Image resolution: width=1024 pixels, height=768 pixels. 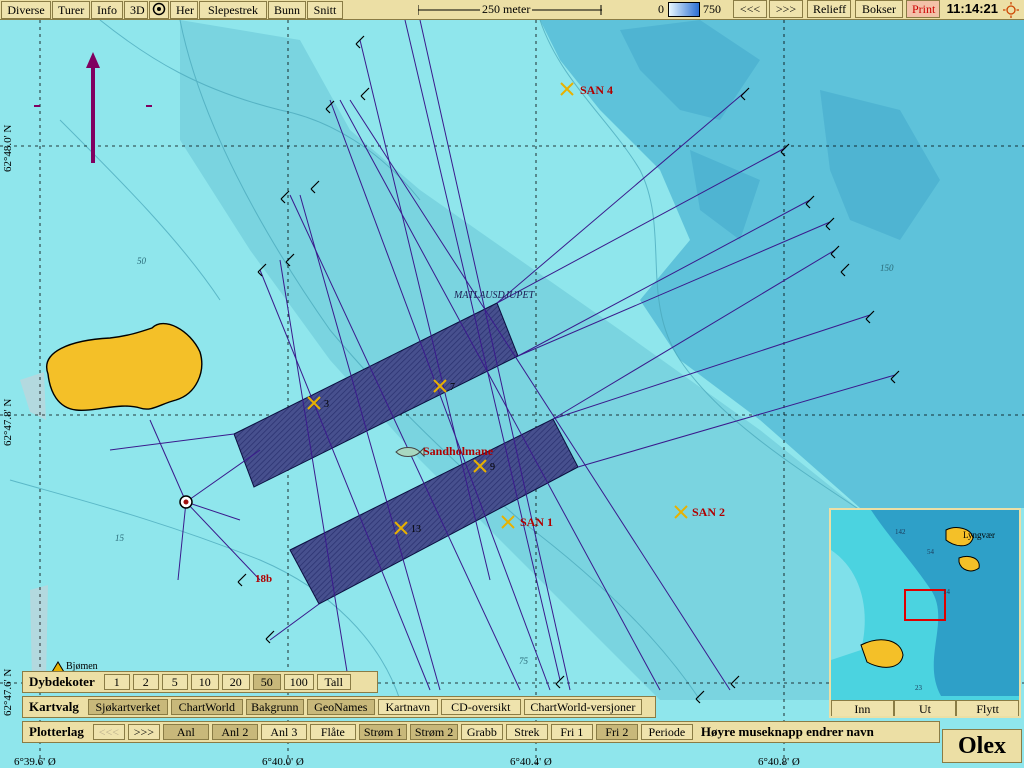 I want to click on depth-contour-1: 1, so click(x=116, y=682).